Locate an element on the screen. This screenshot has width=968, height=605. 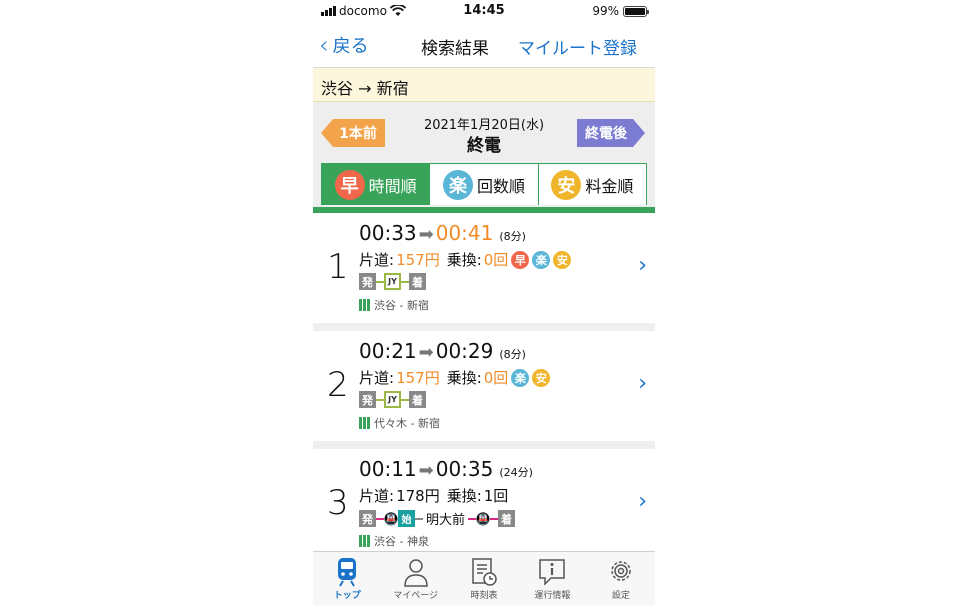
departure-time: 00:11 is located at coordinates (388, 469).